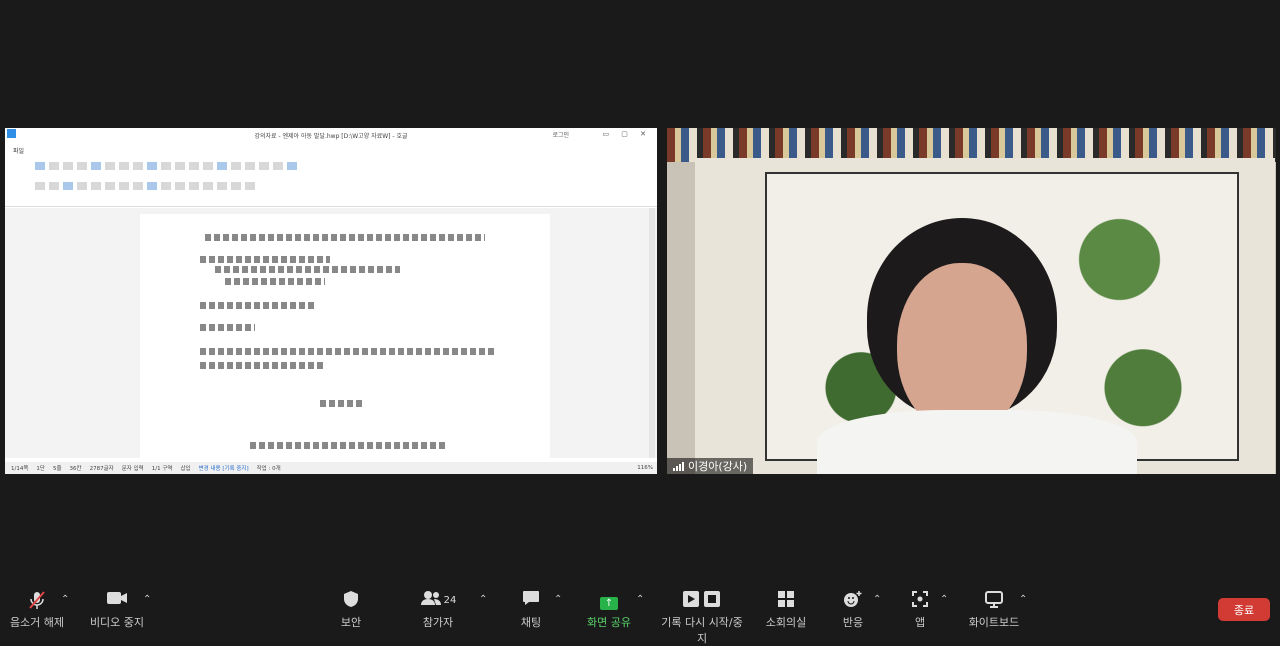 This screenshot has height=646, width=1280. I want to click on status-section: 1단, so click(40, 469).